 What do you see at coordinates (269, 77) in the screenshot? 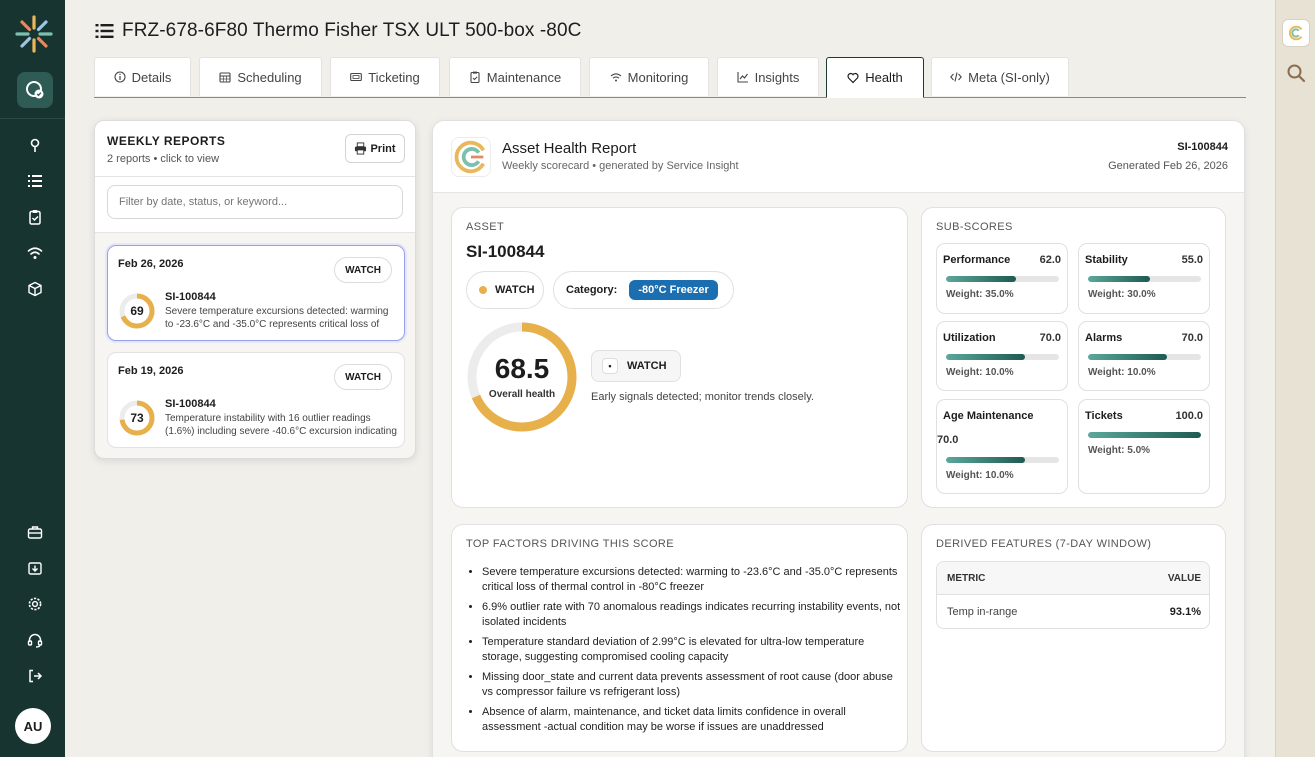
I see `tab-label: Scheduling` at bounding box center [269, 77].